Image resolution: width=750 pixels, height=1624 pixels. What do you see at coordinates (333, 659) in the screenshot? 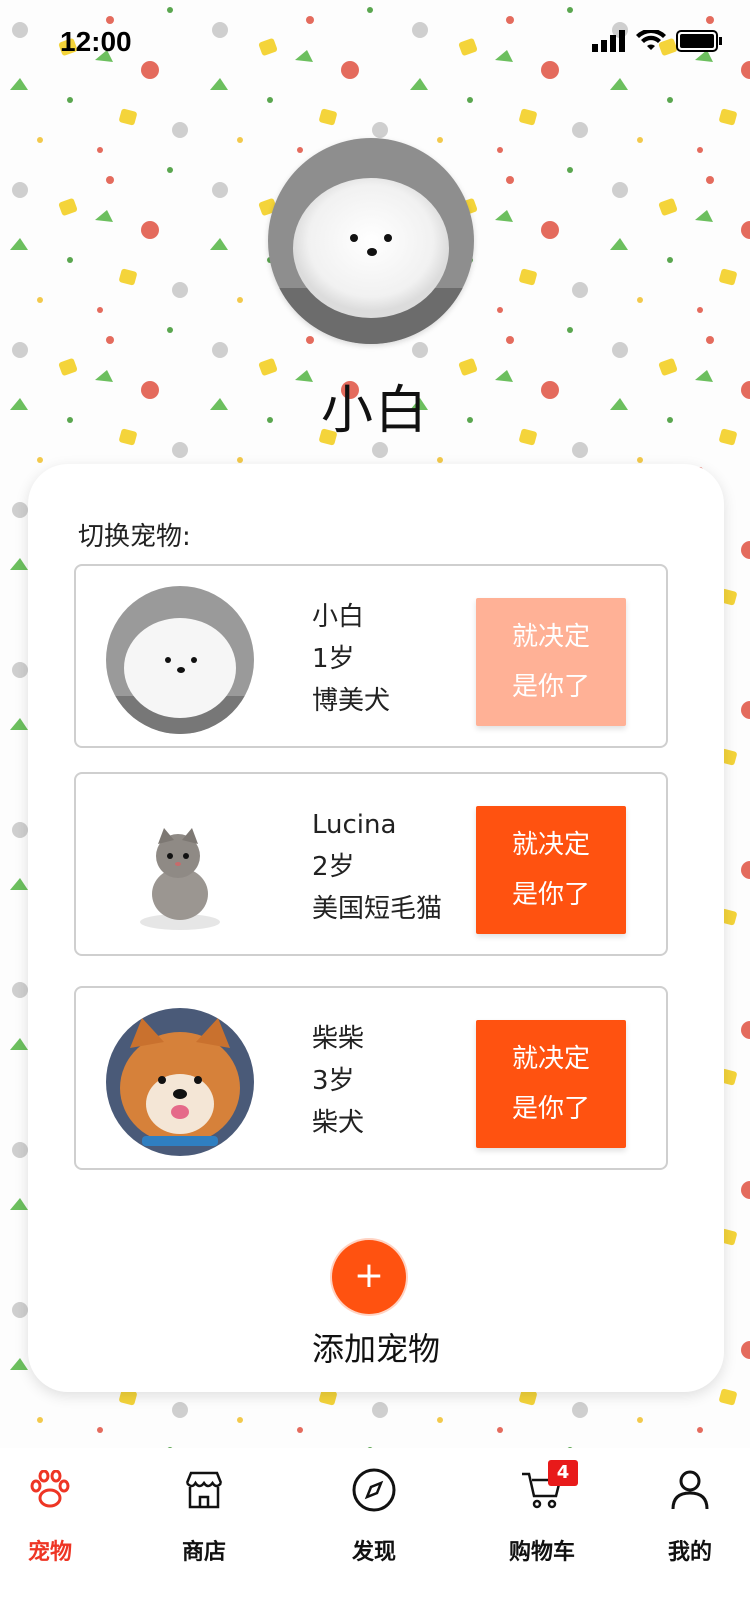
I see `pet-age: 1岁` at bounding box center [333, 659].